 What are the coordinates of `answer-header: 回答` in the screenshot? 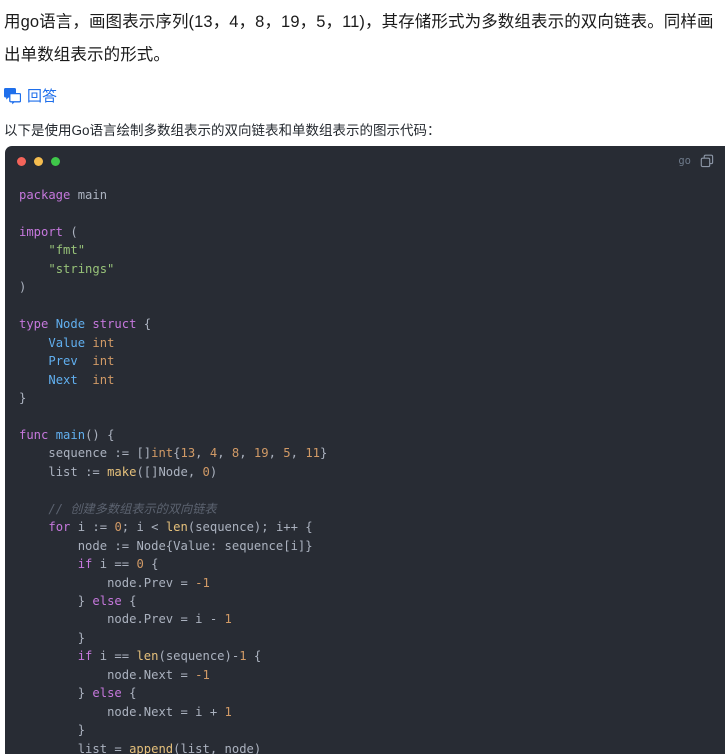 It's located at (362, 90).